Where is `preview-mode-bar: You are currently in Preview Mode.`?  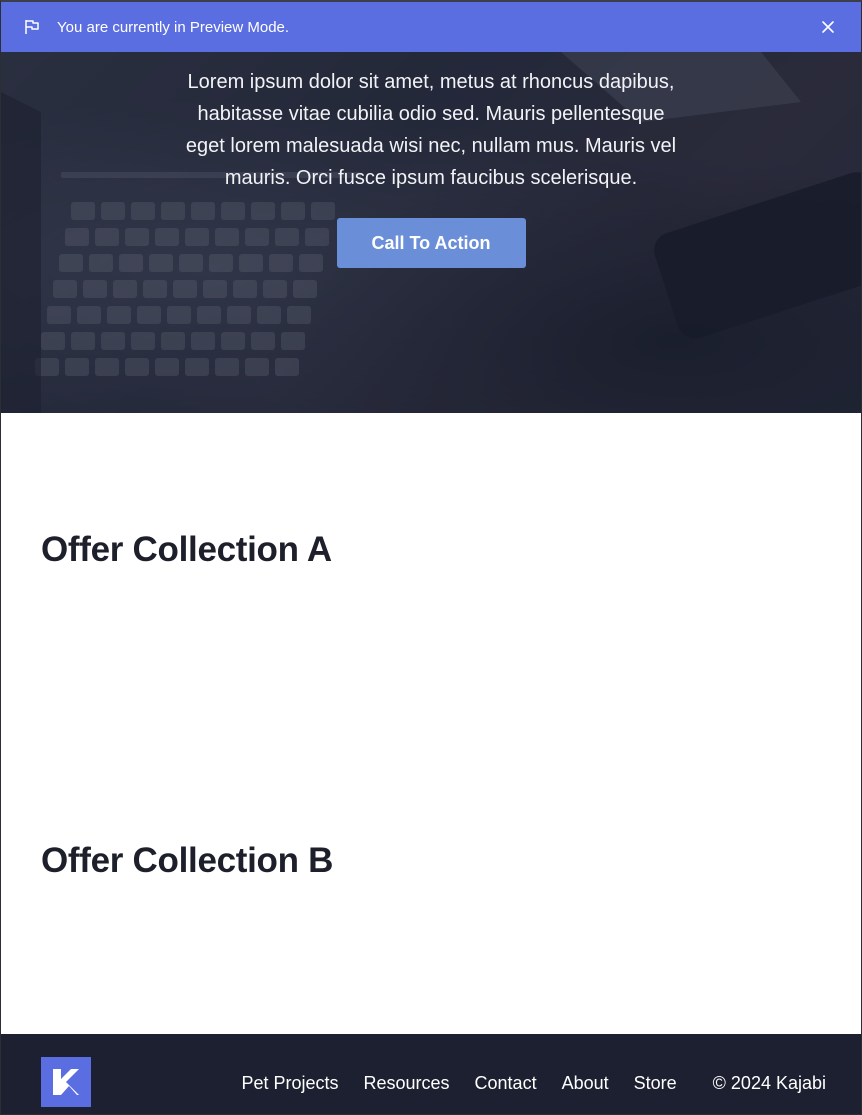
preview-mode-bar: You are currently in Preview Mode. is located at coordinates (431, 27).